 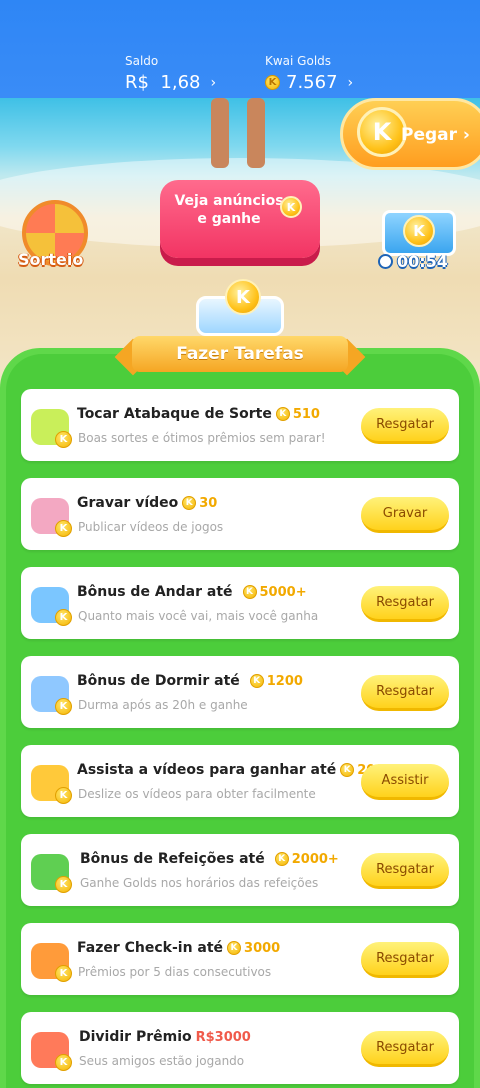 I want to click on record-video-icon: K, so click(x=53, y=516).